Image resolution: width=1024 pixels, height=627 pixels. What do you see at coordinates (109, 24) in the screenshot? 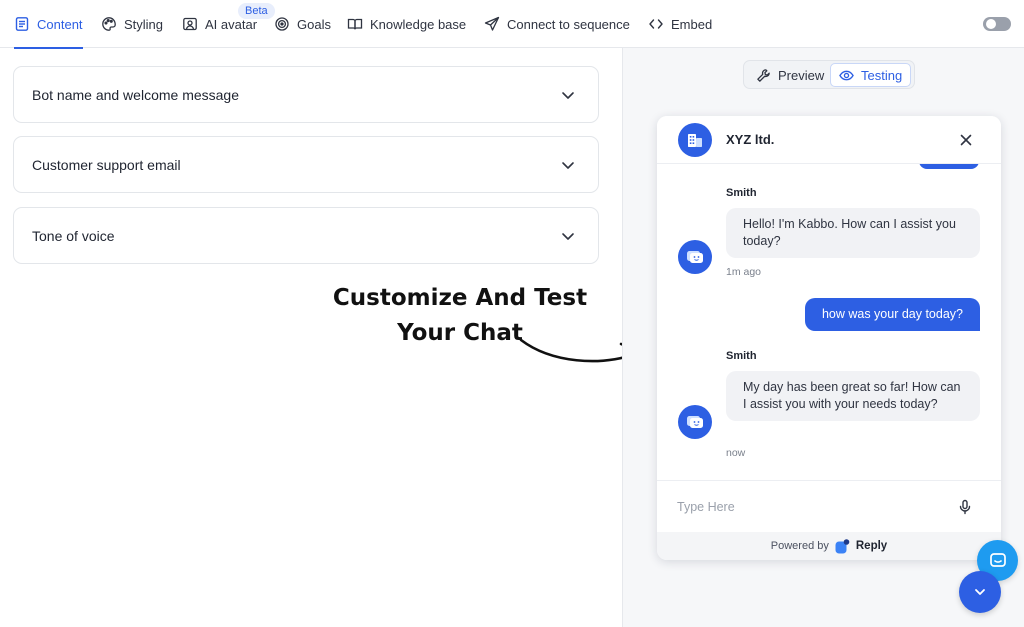
I see `palette-icon` at bounding box center [109, 24].